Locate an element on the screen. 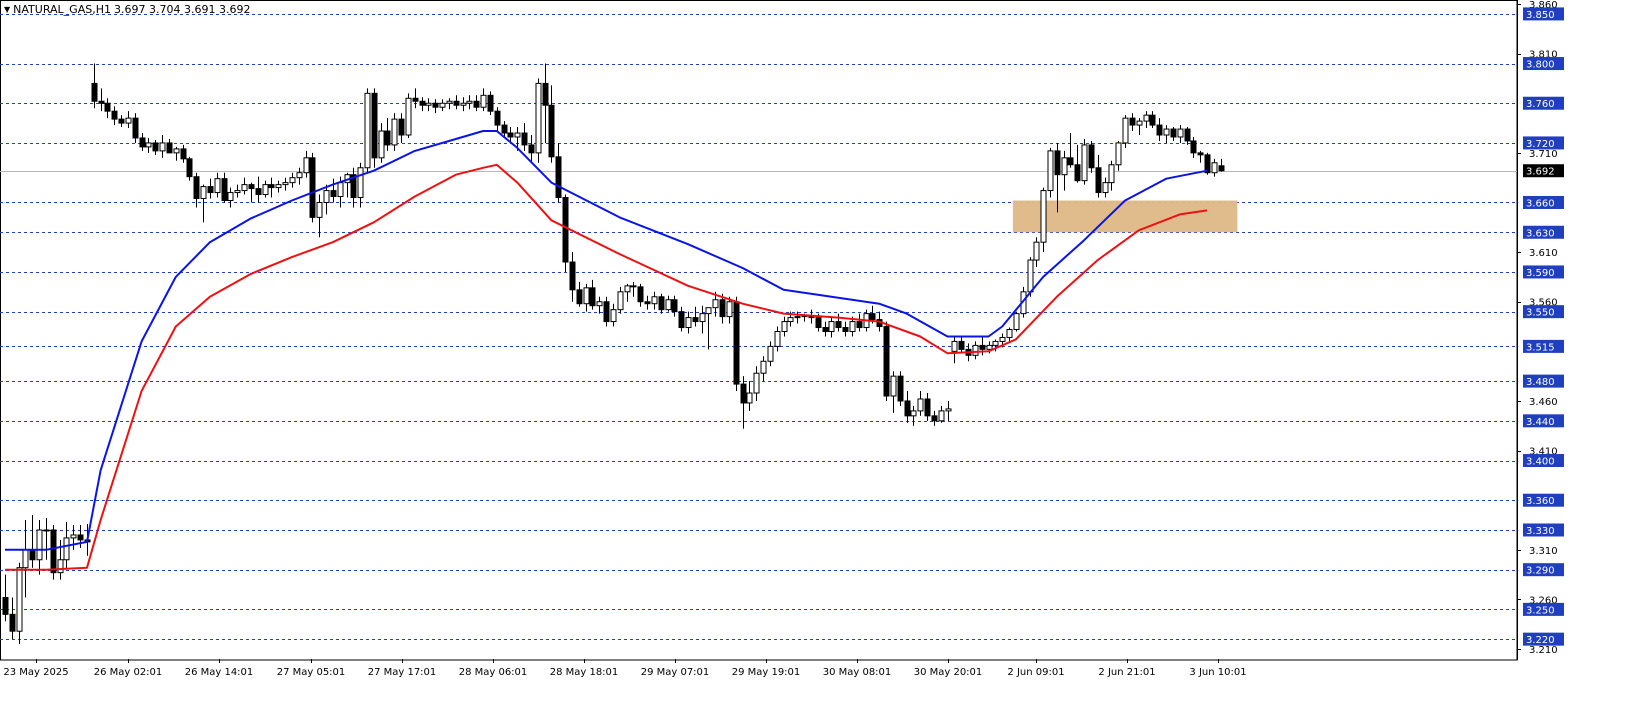 The width and height of the screenshot is (1651, 723). level-label: 3.720 is located at coordinates (1540, 144).